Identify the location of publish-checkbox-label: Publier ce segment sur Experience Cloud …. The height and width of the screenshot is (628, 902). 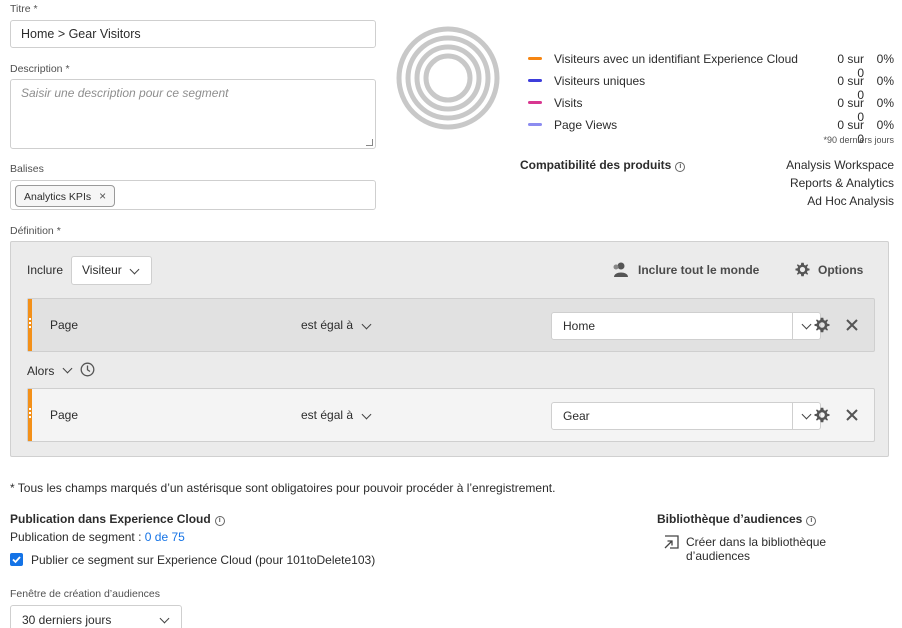
(203, 560).